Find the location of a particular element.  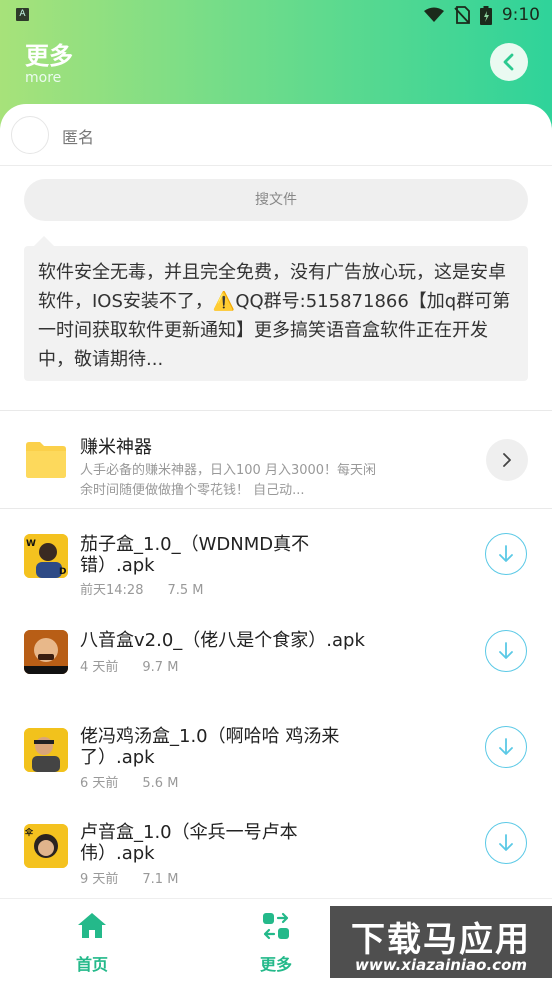

home-icon is located at coordinates (92, 925).